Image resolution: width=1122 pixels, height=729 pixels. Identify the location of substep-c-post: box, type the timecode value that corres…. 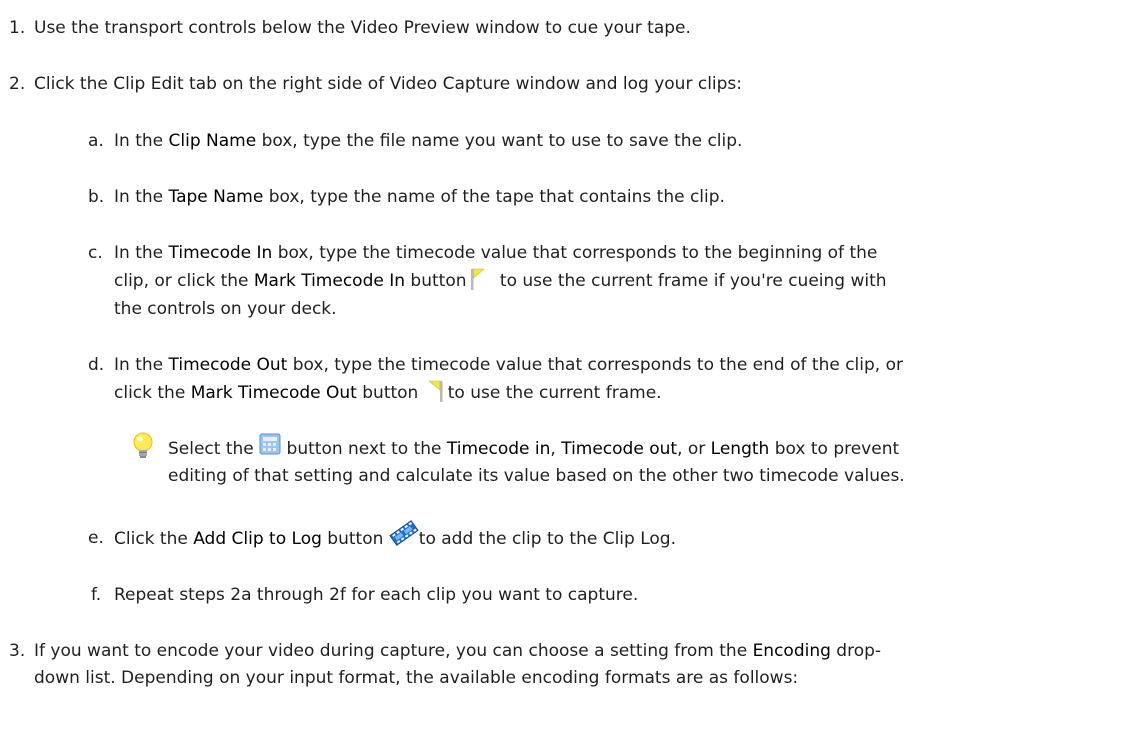
(575, 253).